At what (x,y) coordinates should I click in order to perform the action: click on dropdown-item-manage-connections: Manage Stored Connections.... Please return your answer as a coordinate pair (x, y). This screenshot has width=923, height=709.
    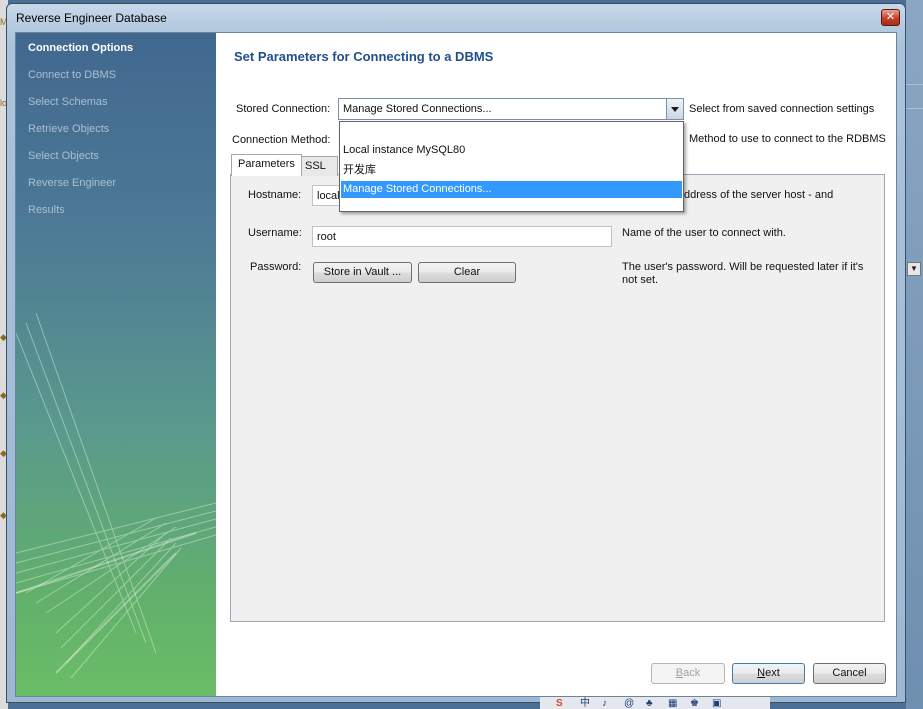
    Looking at the image, I should click on (511, 189).